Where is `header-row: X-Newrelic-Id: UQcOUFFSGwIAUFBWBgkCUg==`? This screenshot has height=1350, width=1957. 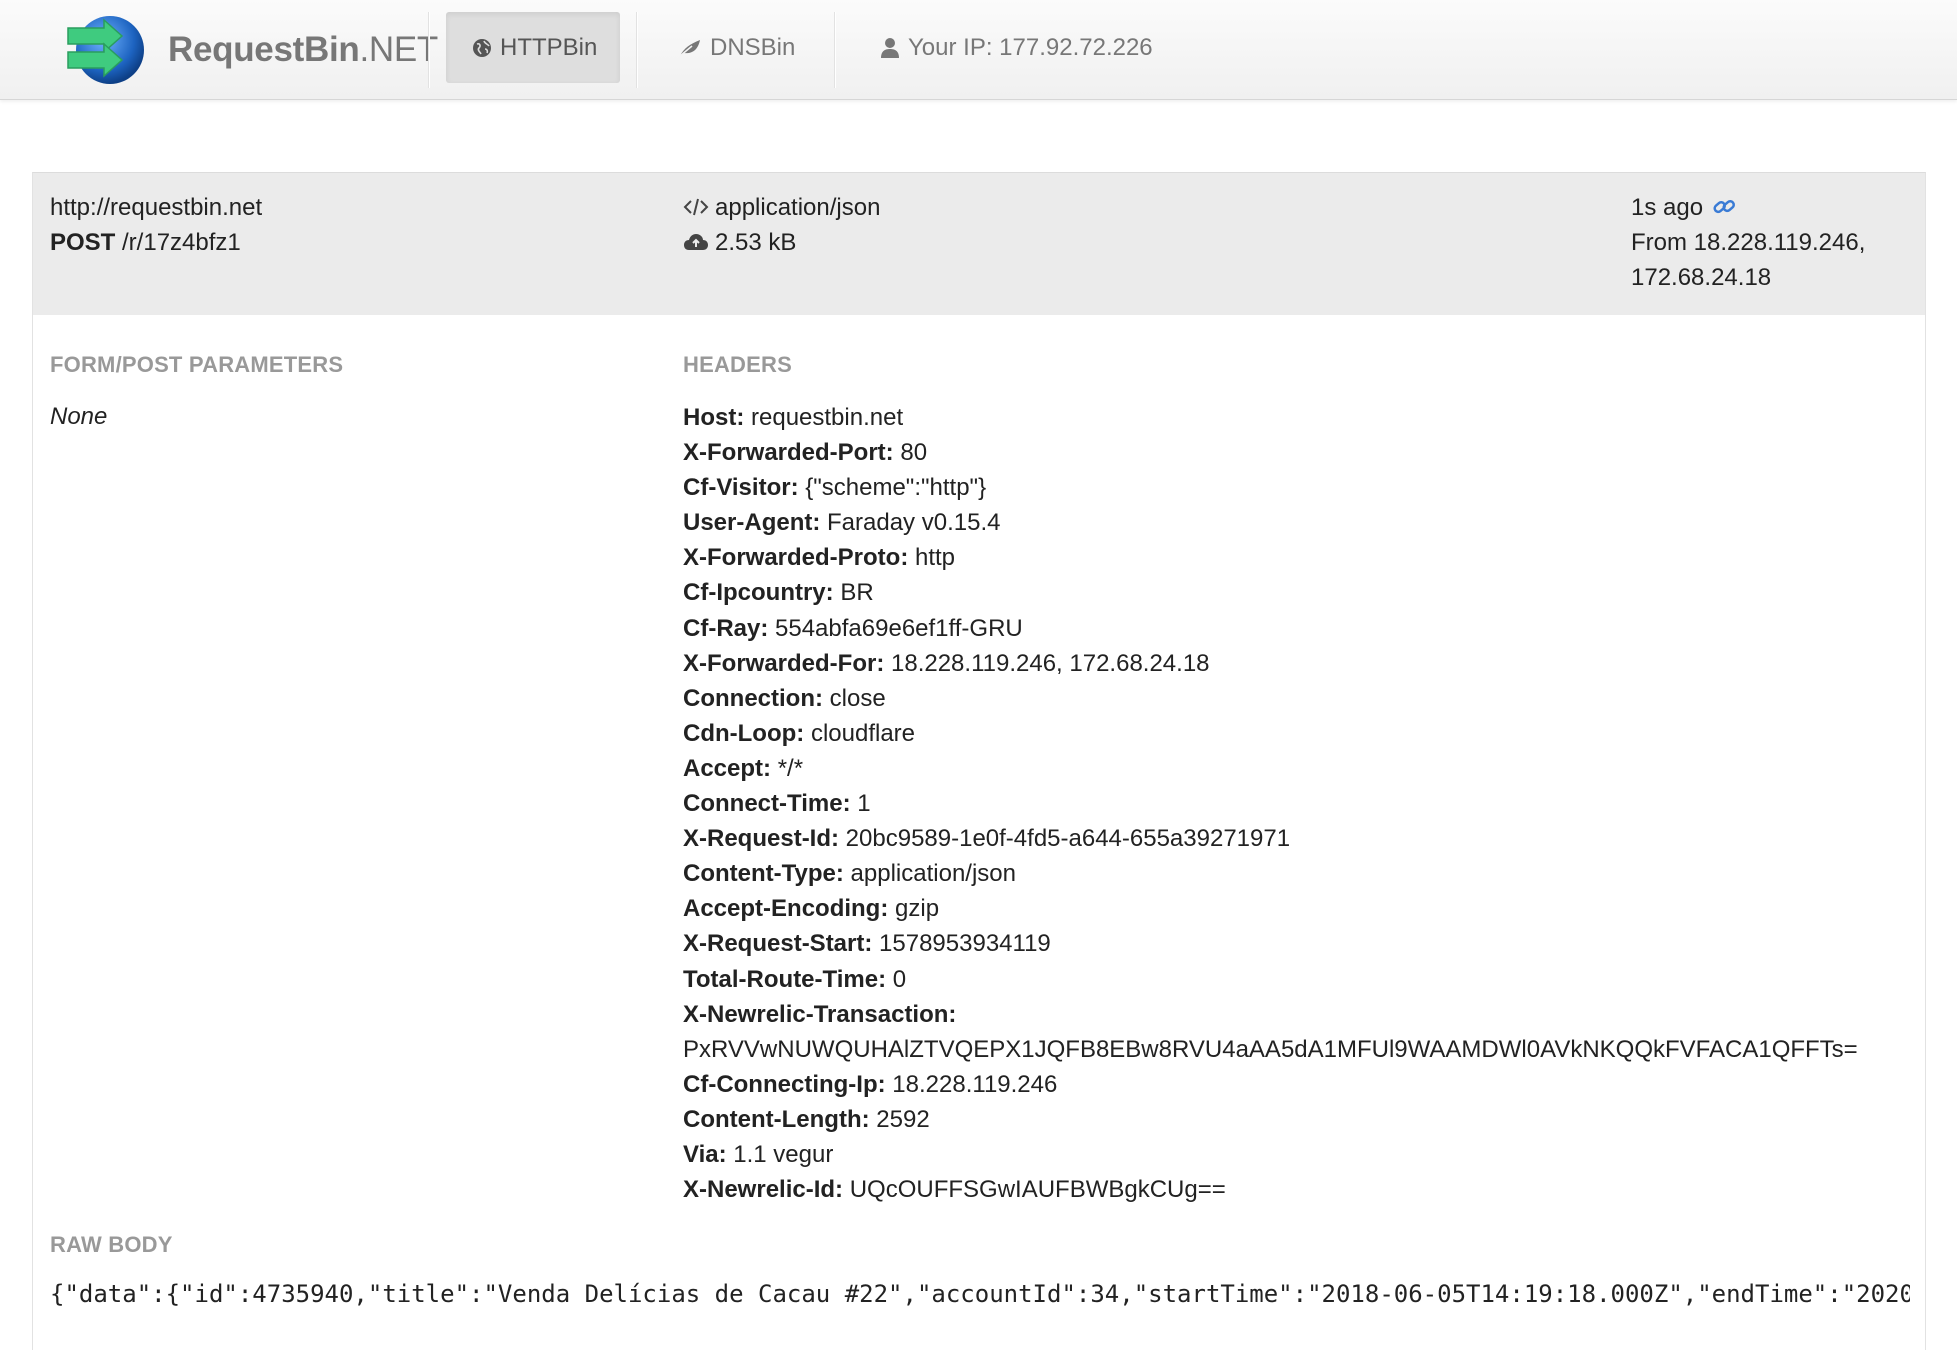
header-row: X-Newrelic-Id: UQcOUFFSGwIAUFBWBgkCUg== is located at coordinates (1303, 1189).